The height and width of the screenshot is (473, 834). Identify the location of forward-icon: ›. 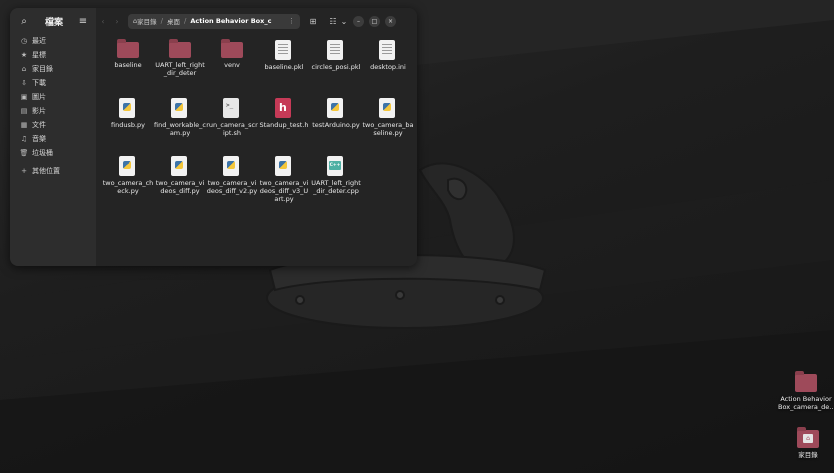
(117, 21).